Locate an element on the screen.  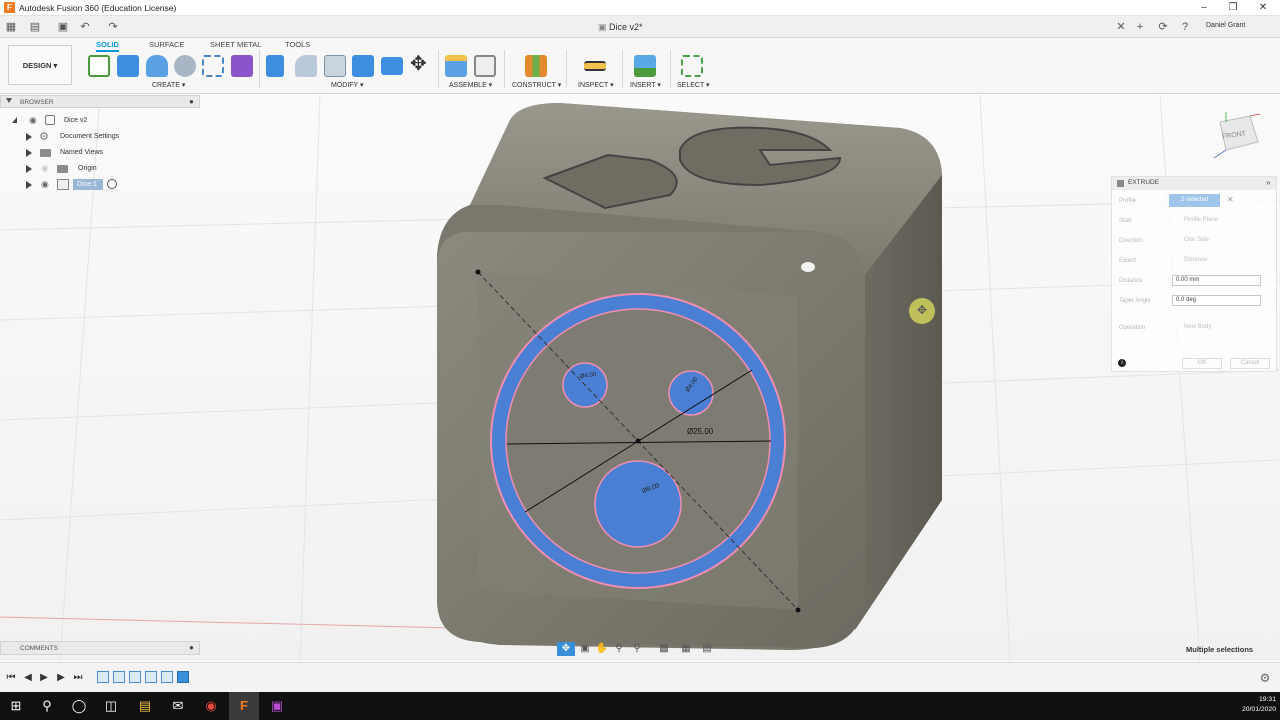
taper-angle-input: 0.0 deg is located at coordinates (1216, 300).